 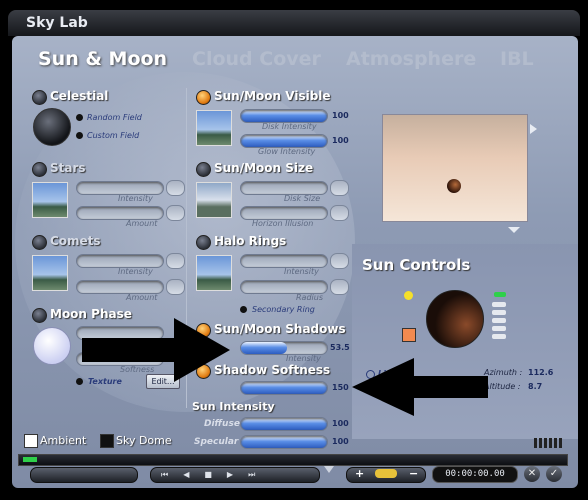 I want to click on comets-thumbnail, so click(x=50, y=273).